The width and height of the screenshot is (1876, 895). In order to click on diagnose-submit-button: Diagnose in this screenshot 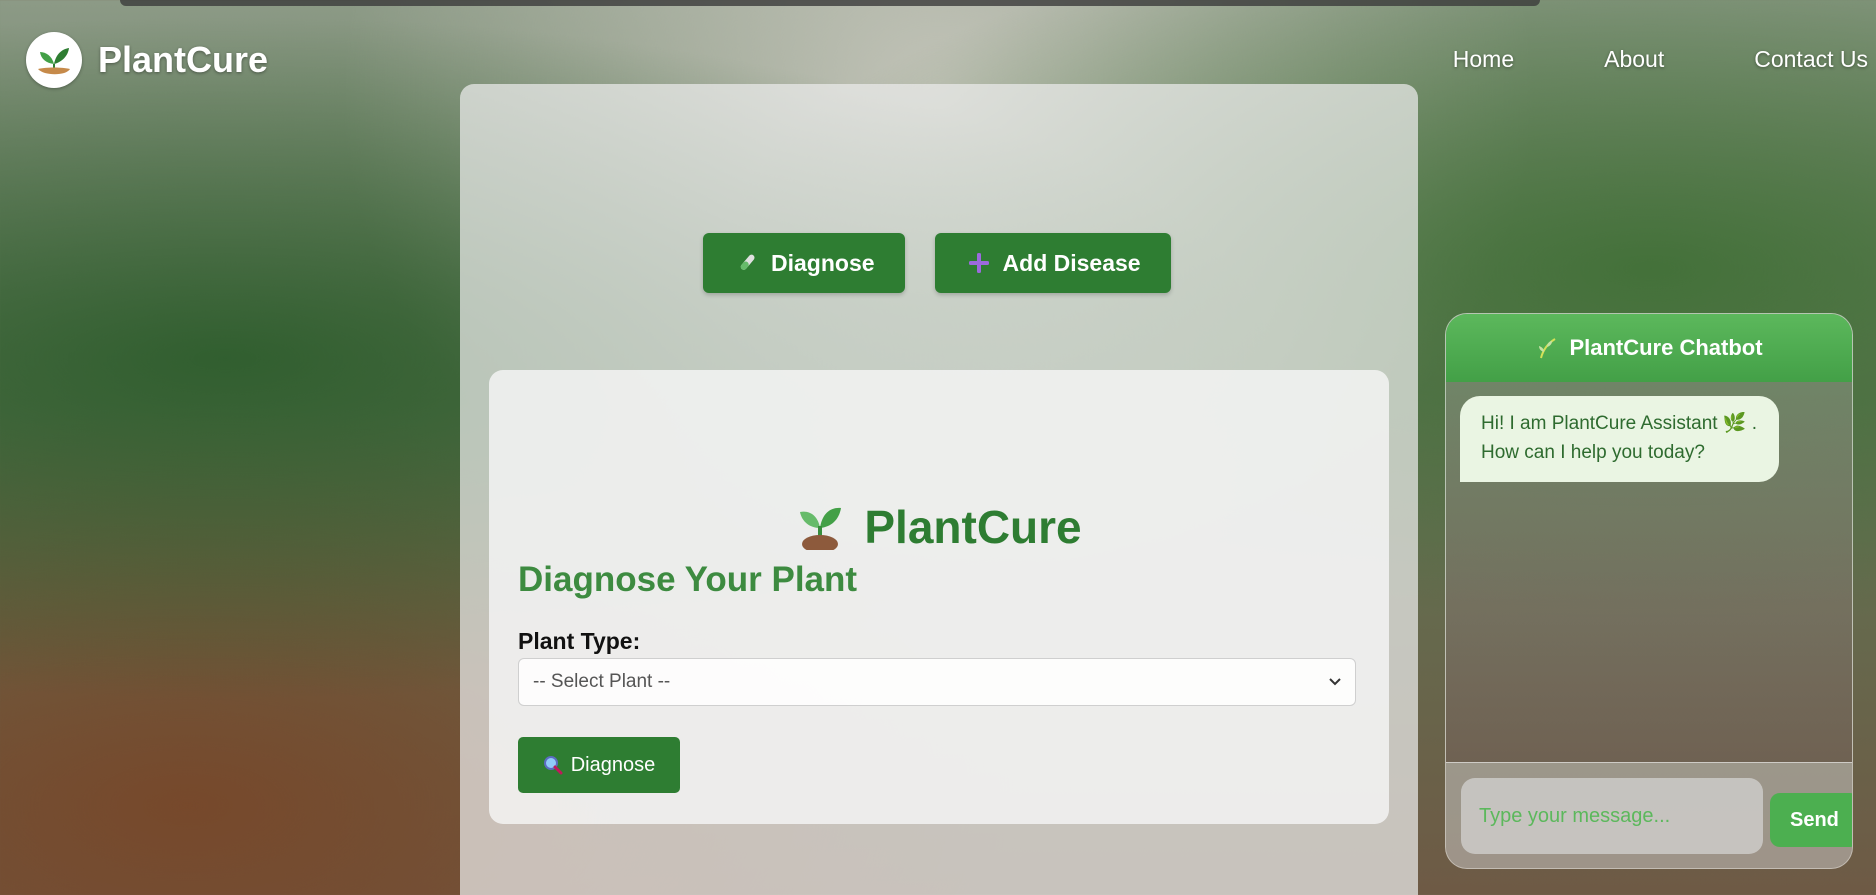, I will do `click(599, 765)`.